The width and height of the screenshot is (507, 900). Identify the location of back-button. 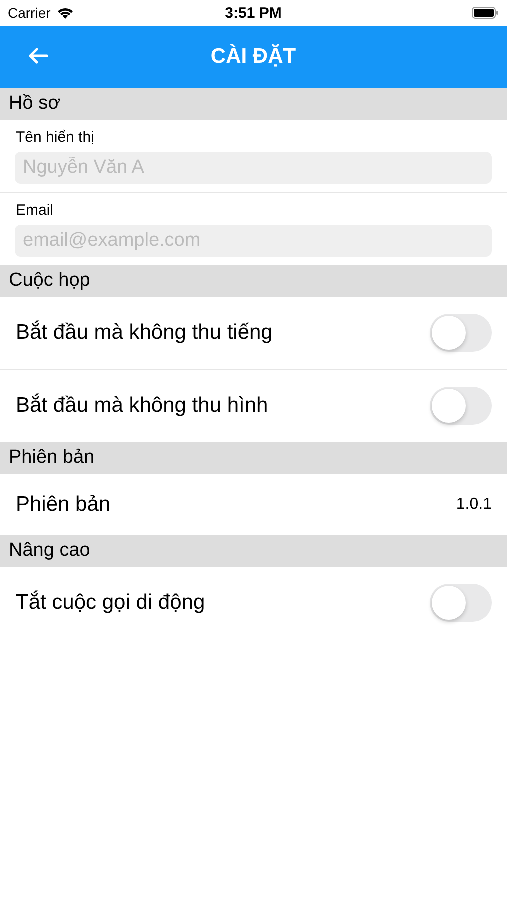
(38, 56).